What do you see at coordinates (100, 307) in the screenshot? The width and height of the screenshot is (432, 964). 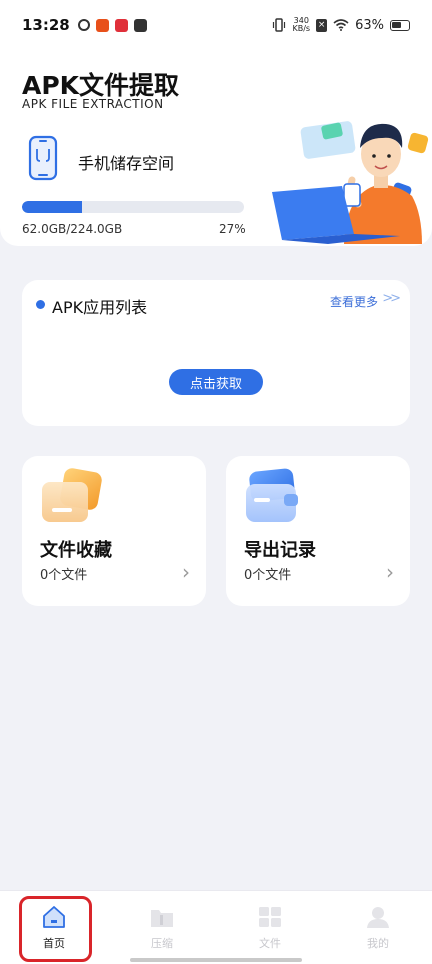 I see `apk-list-title: APK应用列表` at bounding box center [100, 307].